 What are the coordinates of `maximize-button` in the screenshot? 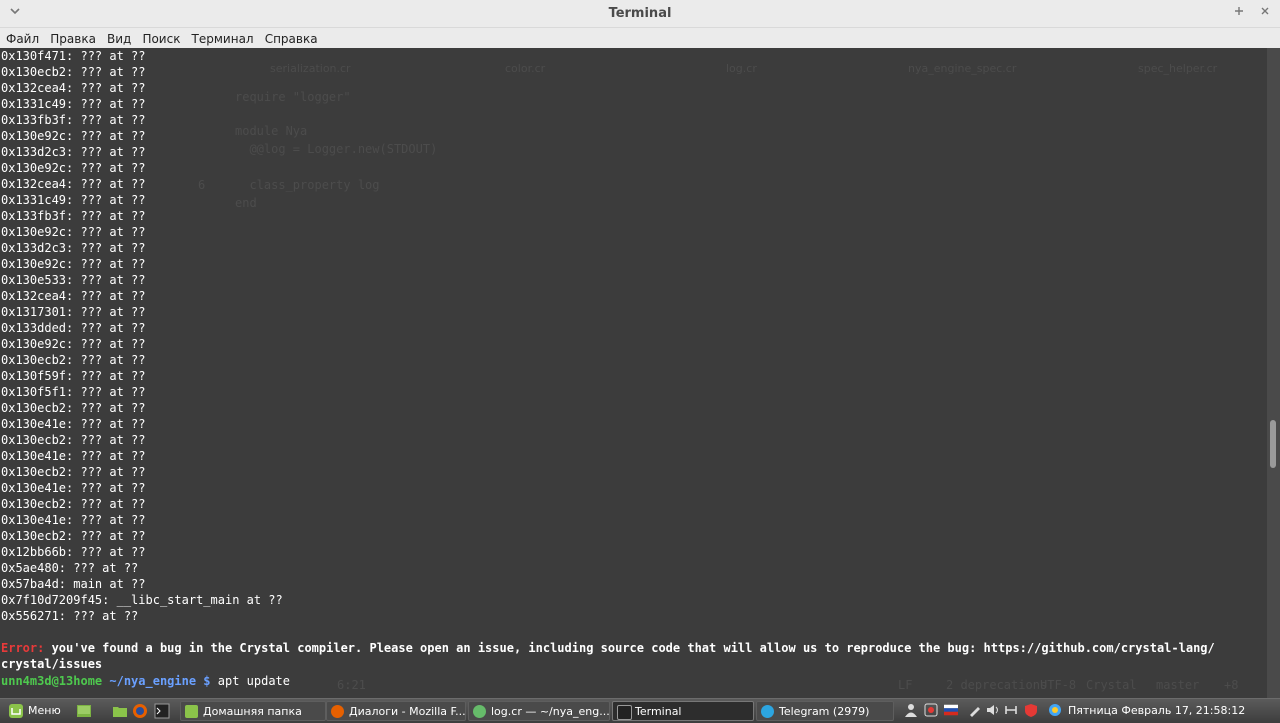 It's located at (1239, 13).